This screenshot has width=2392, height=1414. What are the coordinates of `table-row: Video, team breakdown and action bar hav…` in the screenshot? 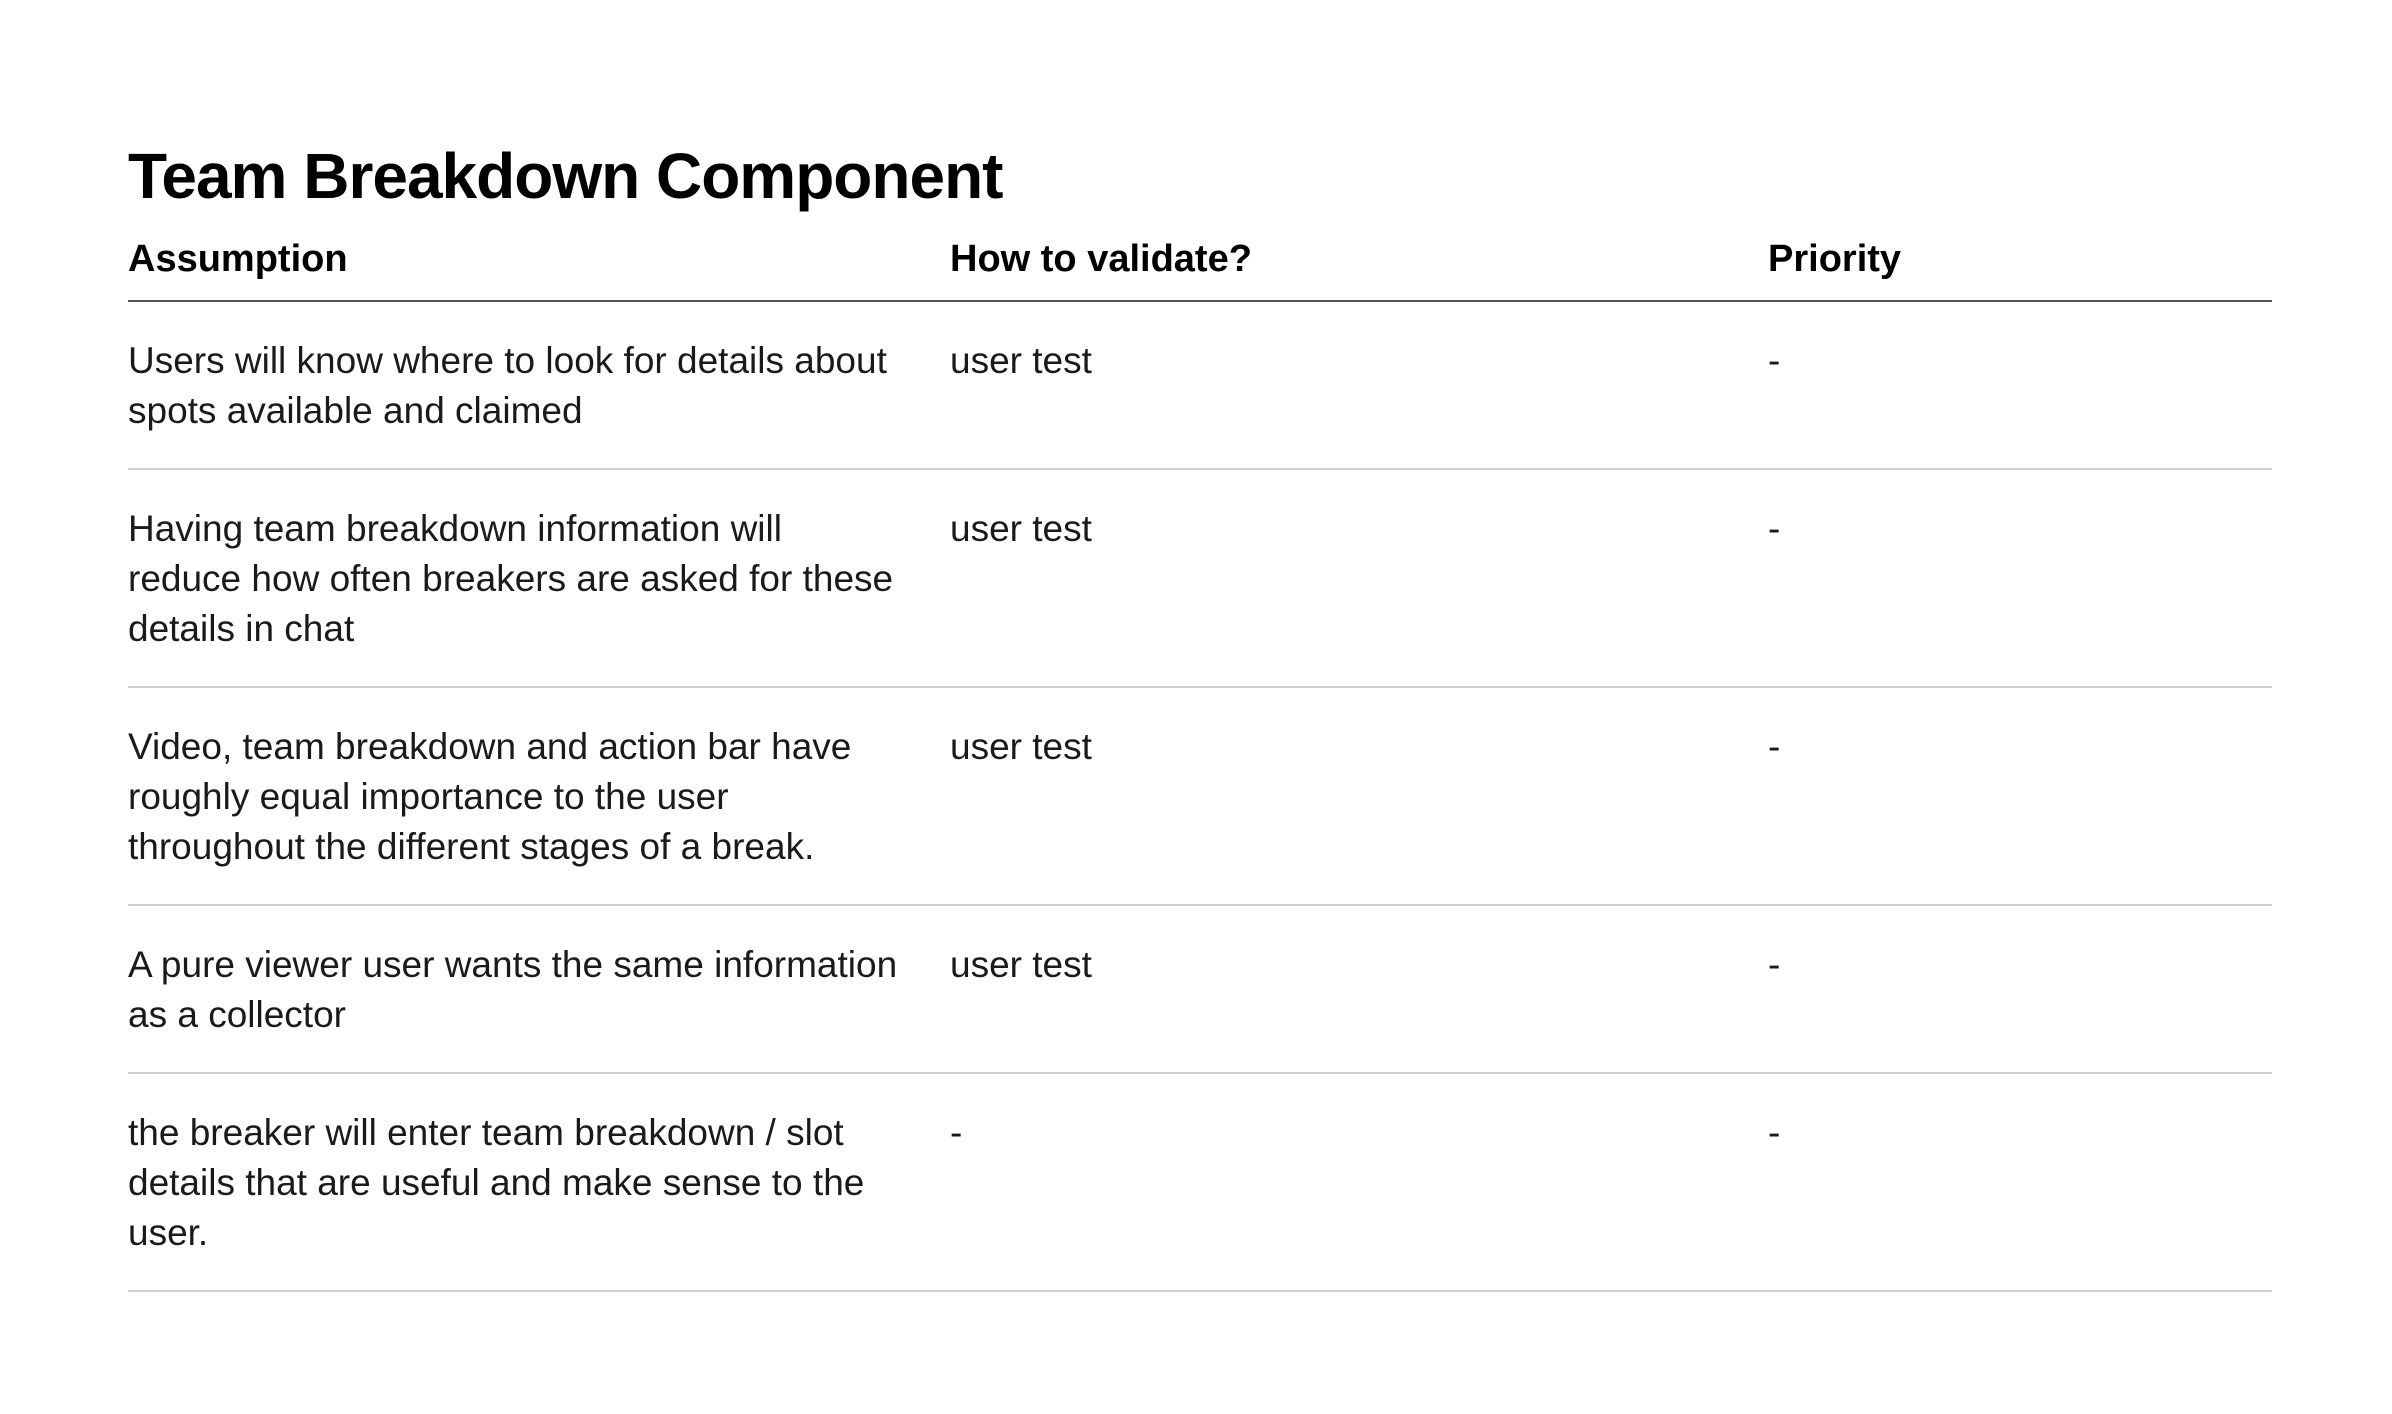 It's located at (1200, 796).